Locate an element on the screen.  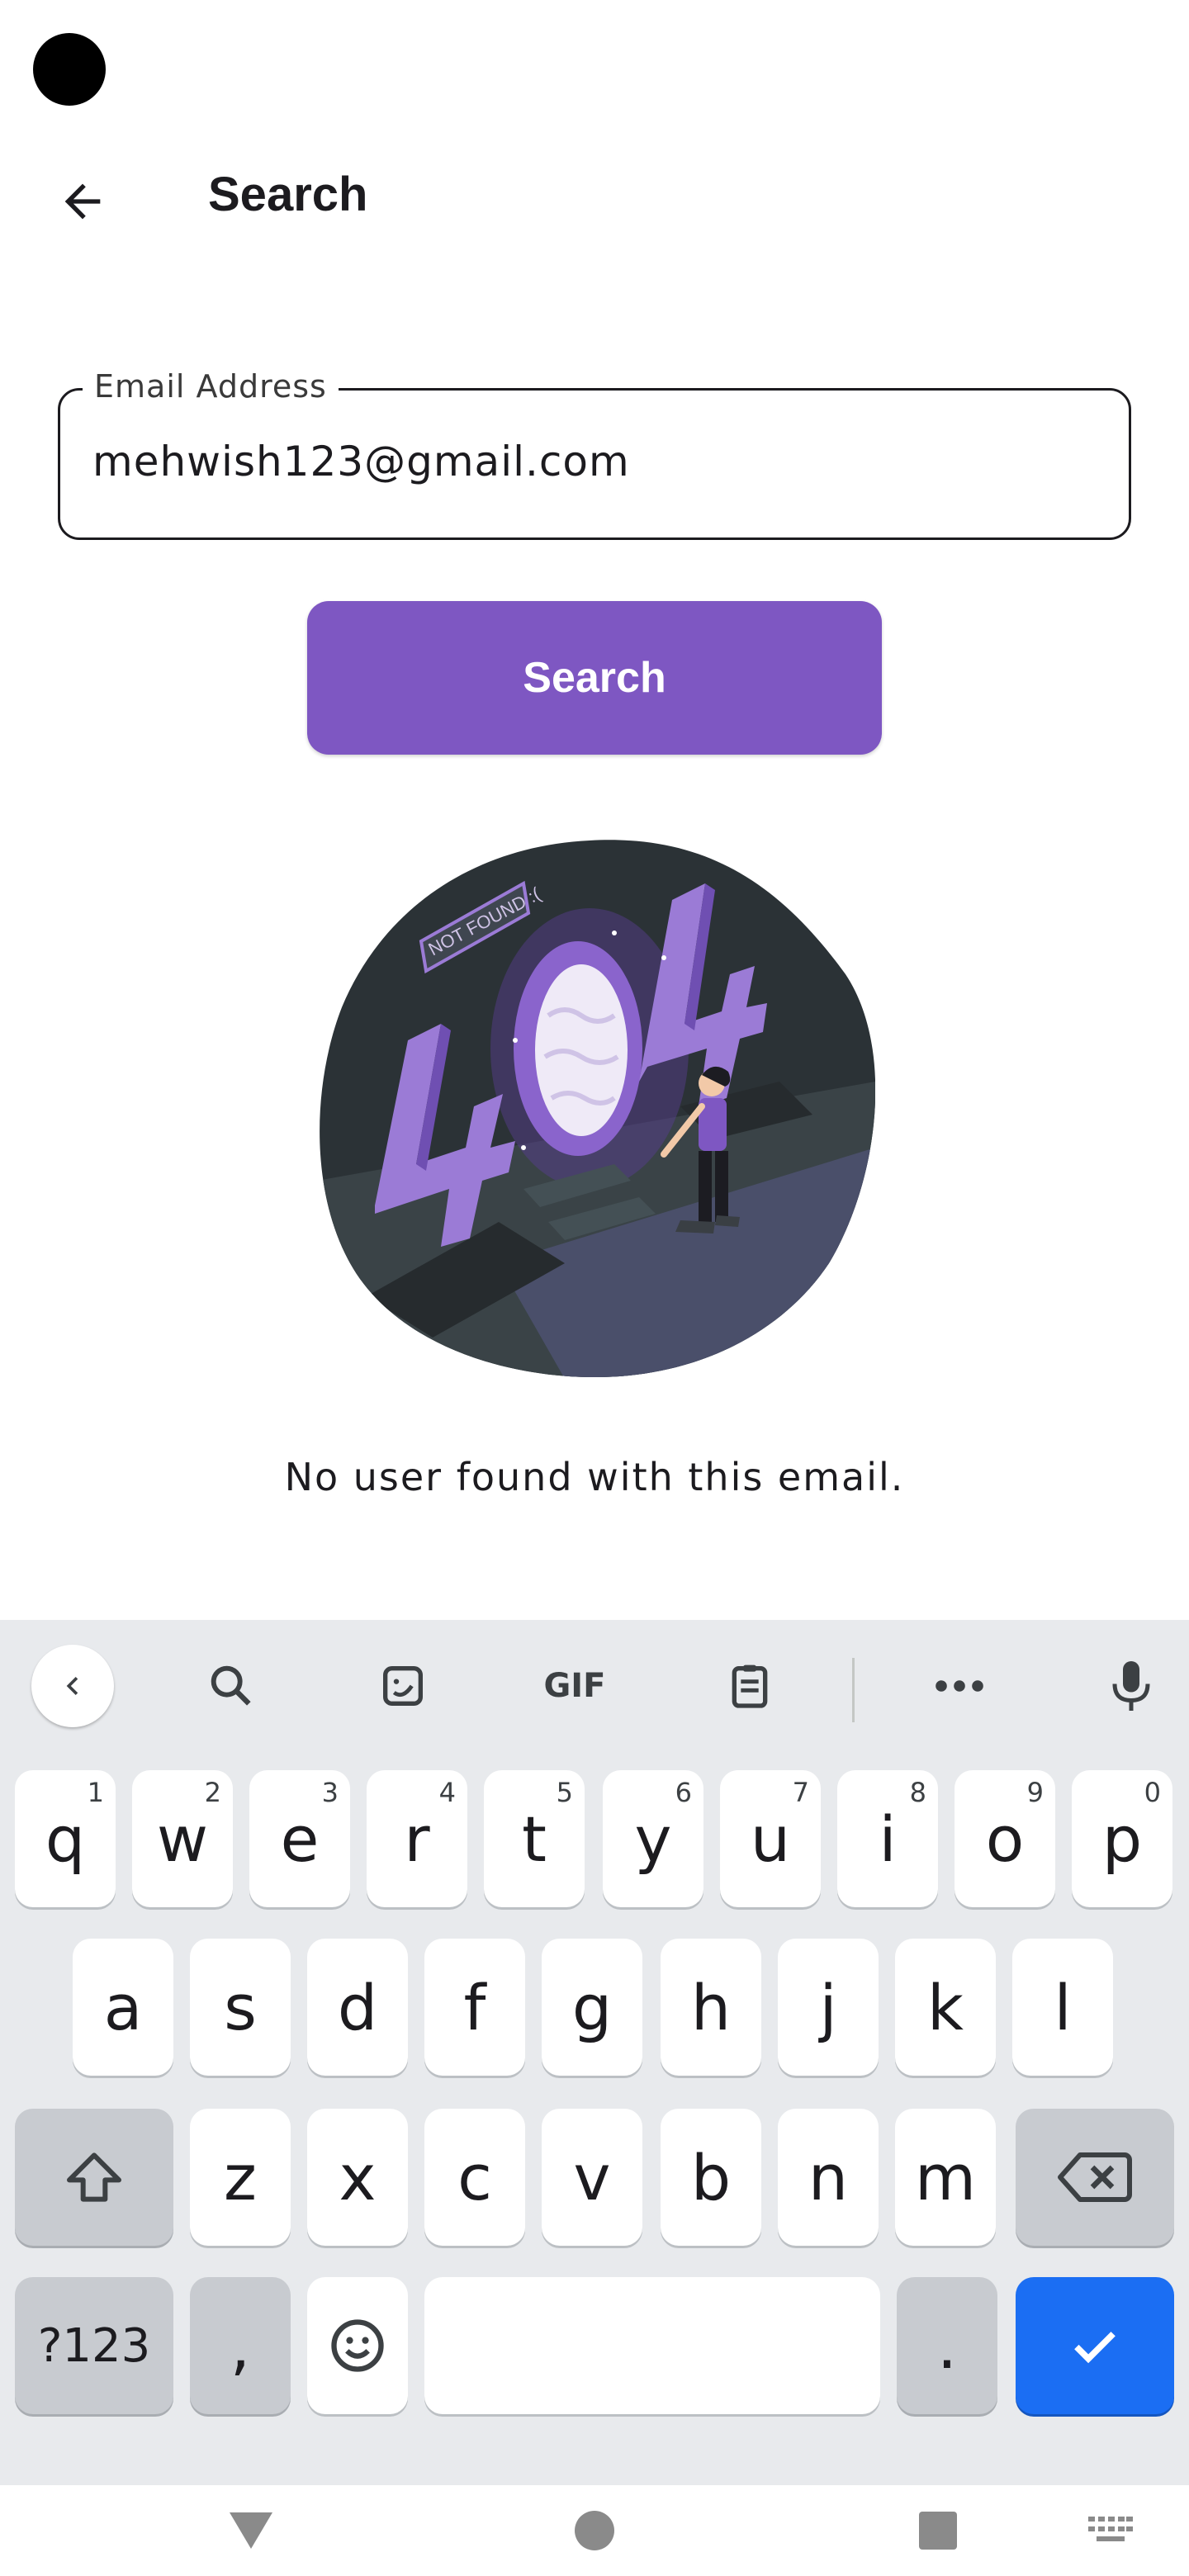
back-button is located at coordinates (83, 201).